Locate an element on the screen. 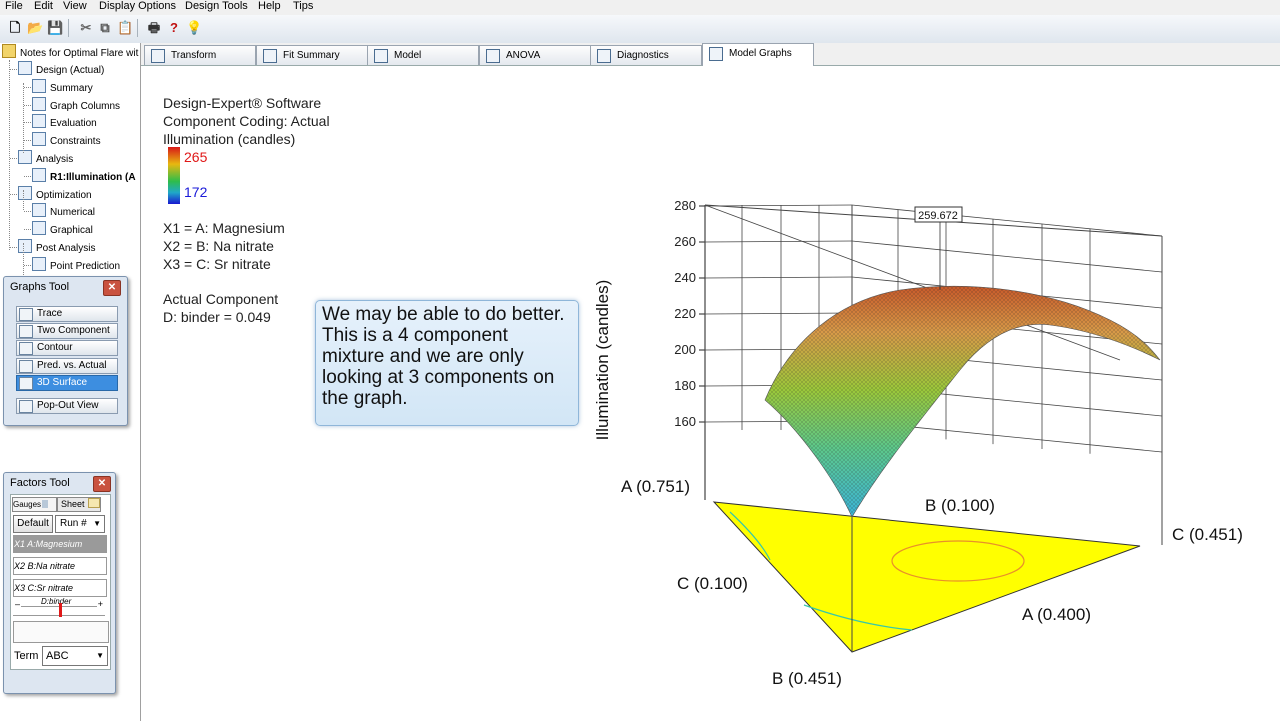 Image resolution: width=1280 pixels, height=721 pixels. z-tick-label: 260 is located at coordinates (685, 241).